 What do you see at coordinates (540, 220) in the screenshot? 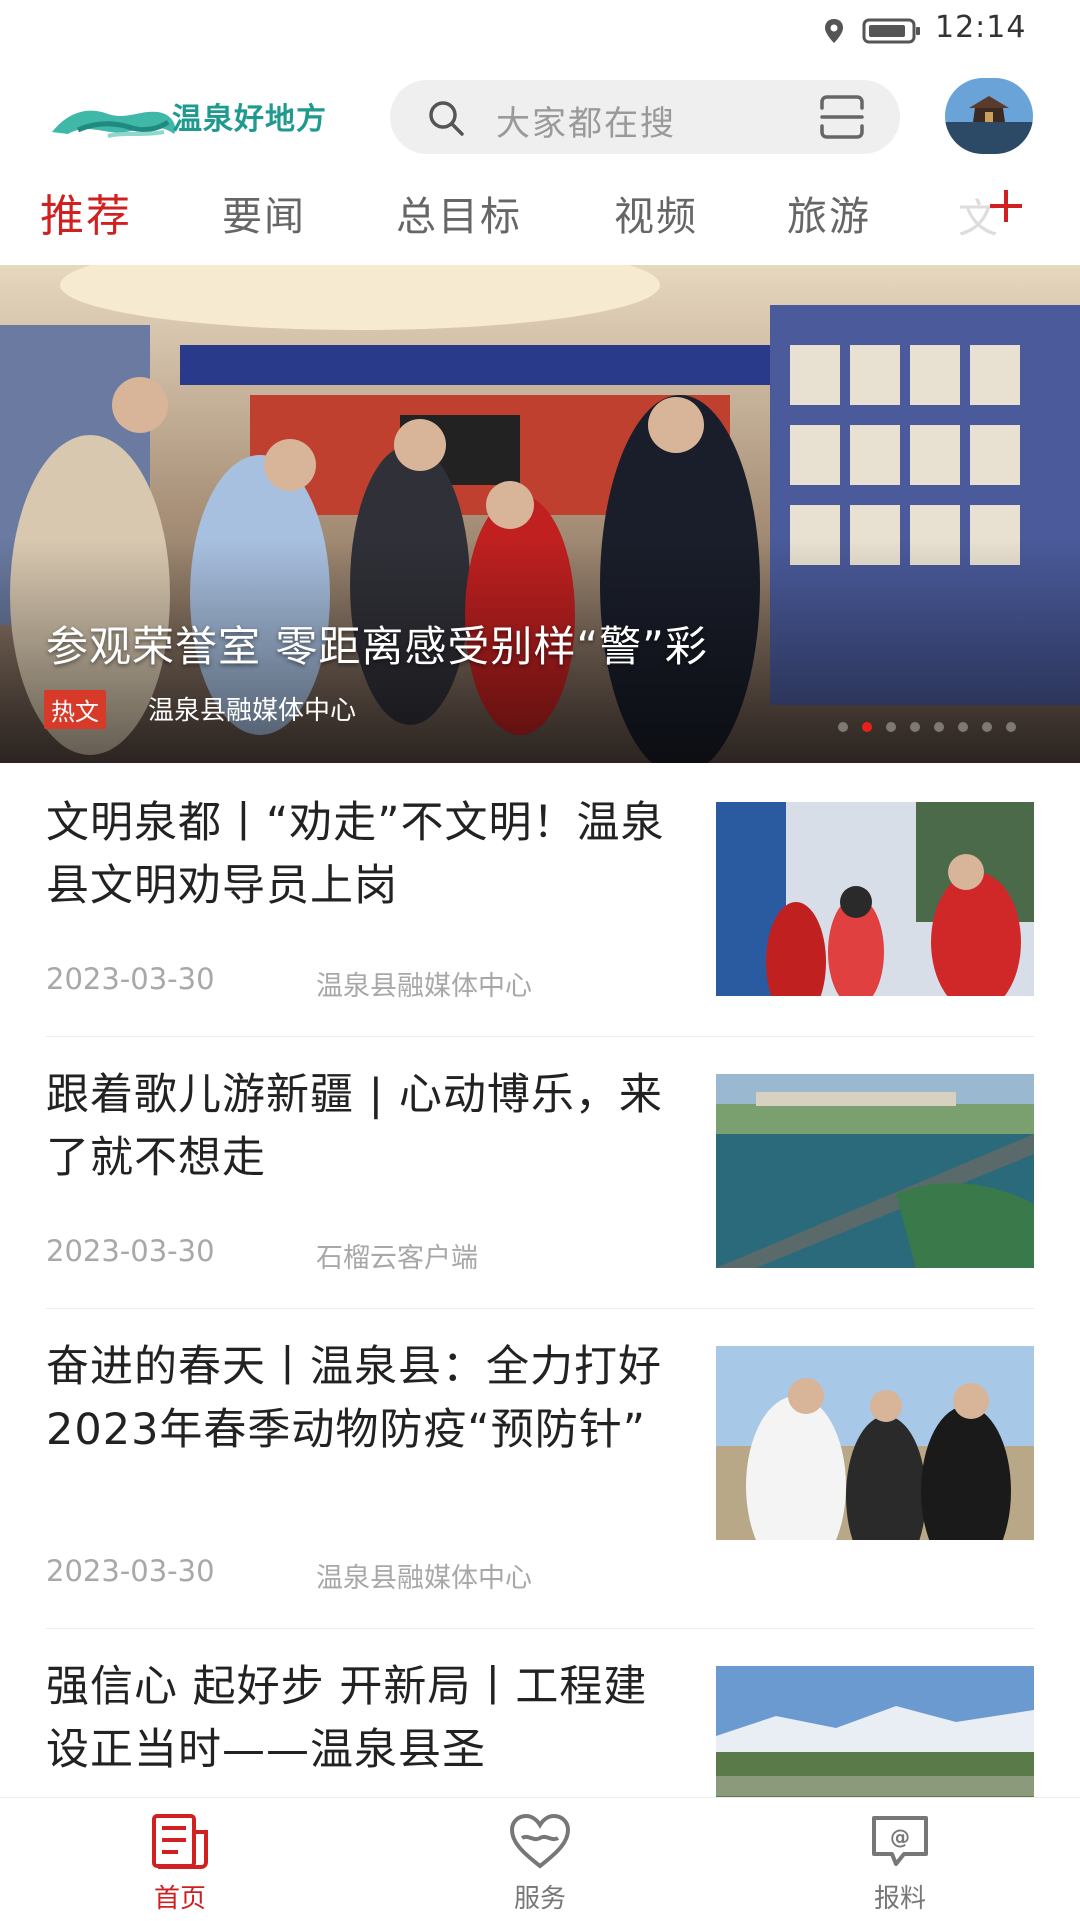
I see `channel-tabs: 推荐 要闻 总目标 视频 旅游 文` at bounding box center [540, 220].